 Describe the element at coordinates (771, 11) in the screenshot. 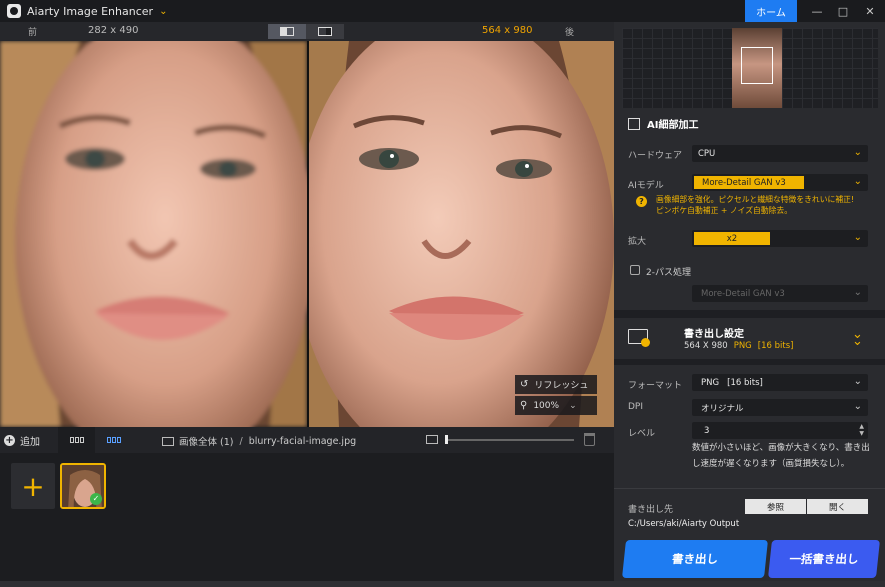

I see `home-button: ホーム` at that location.